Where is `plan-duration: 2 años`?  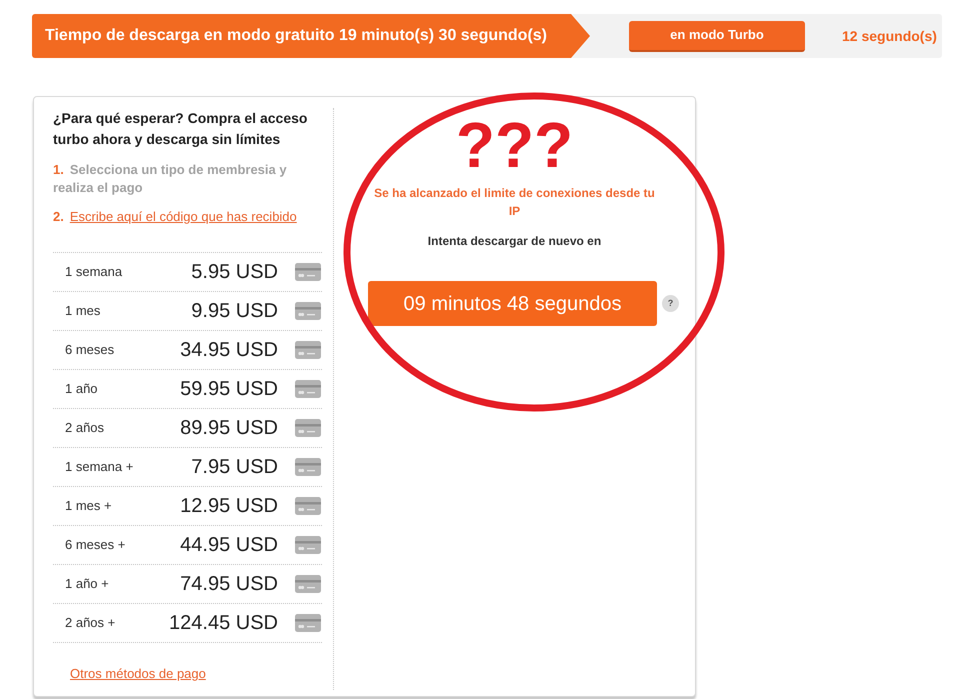
plan-duration: 2 años is located at coordinates (85, 428).